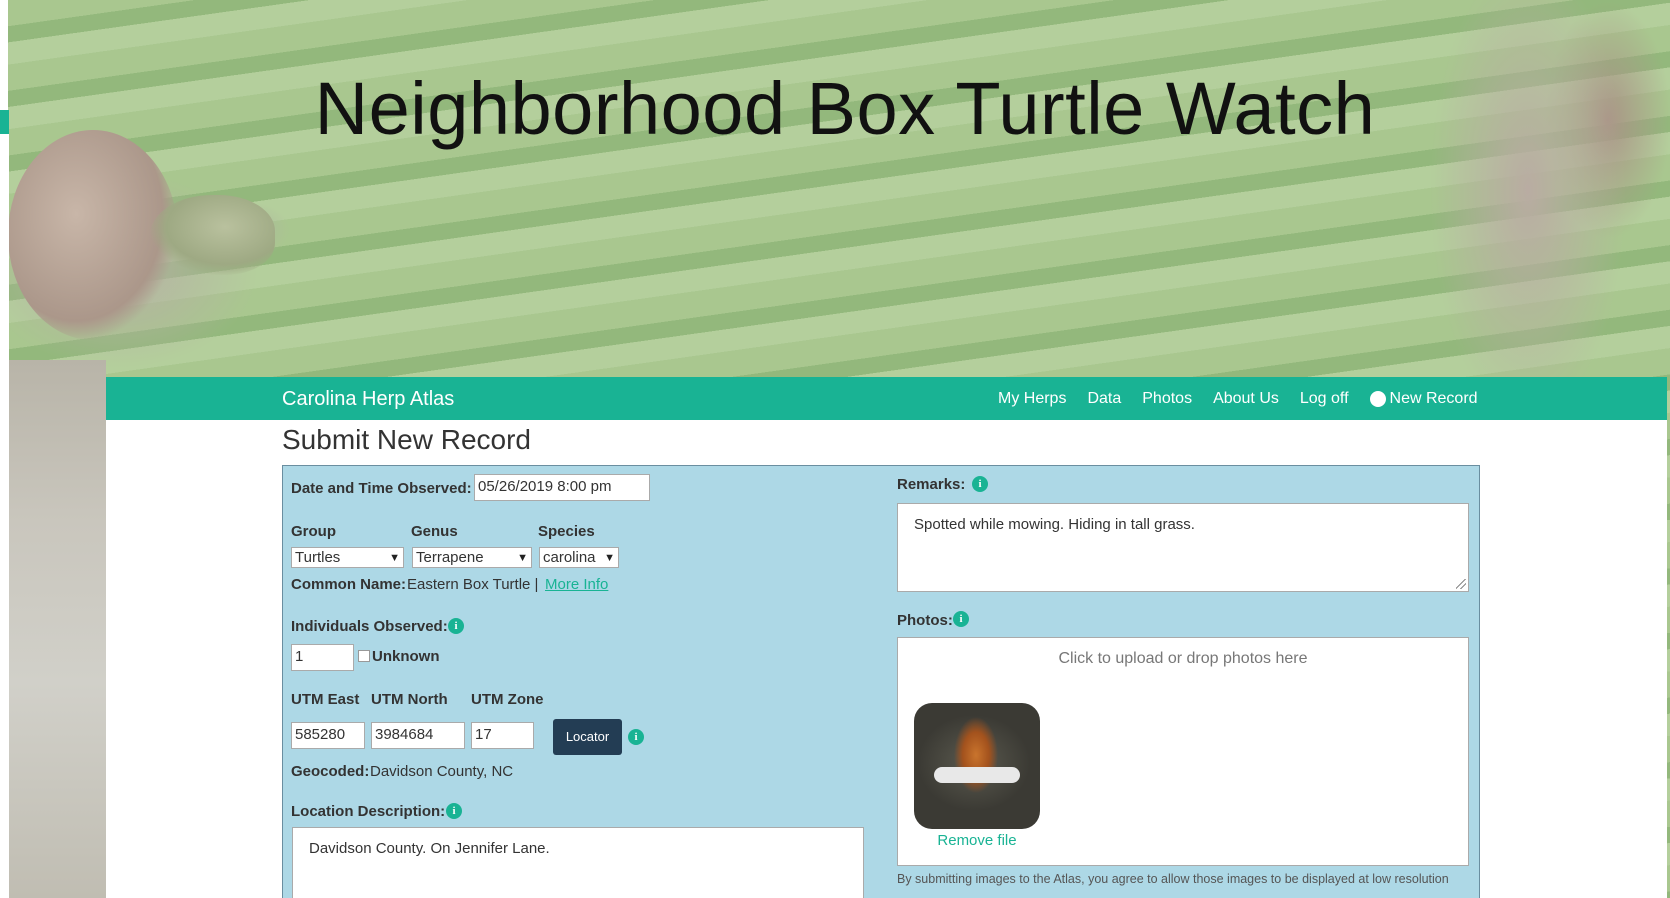 The height and width of the screenshot is (898, 1670). I want to click on utm-north-label: UTM North, so click(409, 699).